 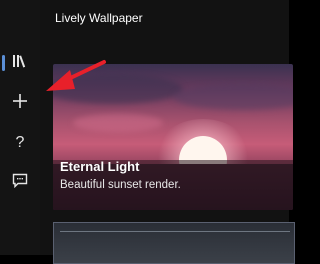 I want to click on annotation-arrow-icon, so click(x=76, y=75).